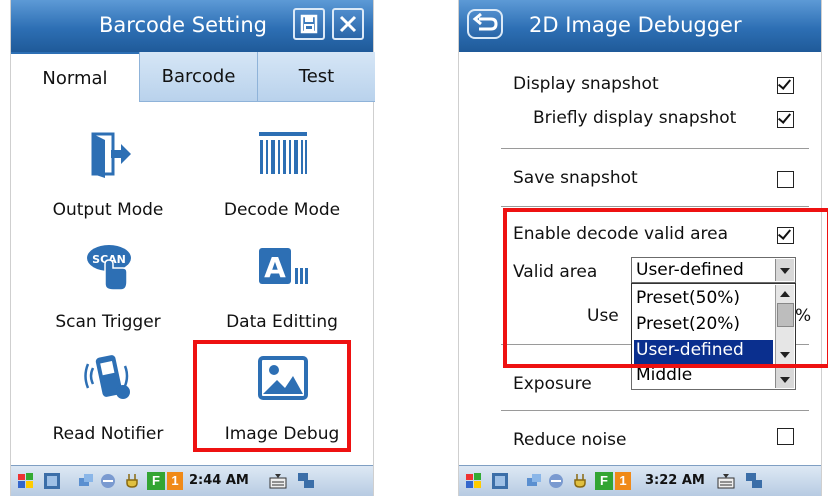 The image size is (828, 496). Describe the element at coordinates (785, 85) in the screenshot. I see `display-snapshot-checkbox` at that location.